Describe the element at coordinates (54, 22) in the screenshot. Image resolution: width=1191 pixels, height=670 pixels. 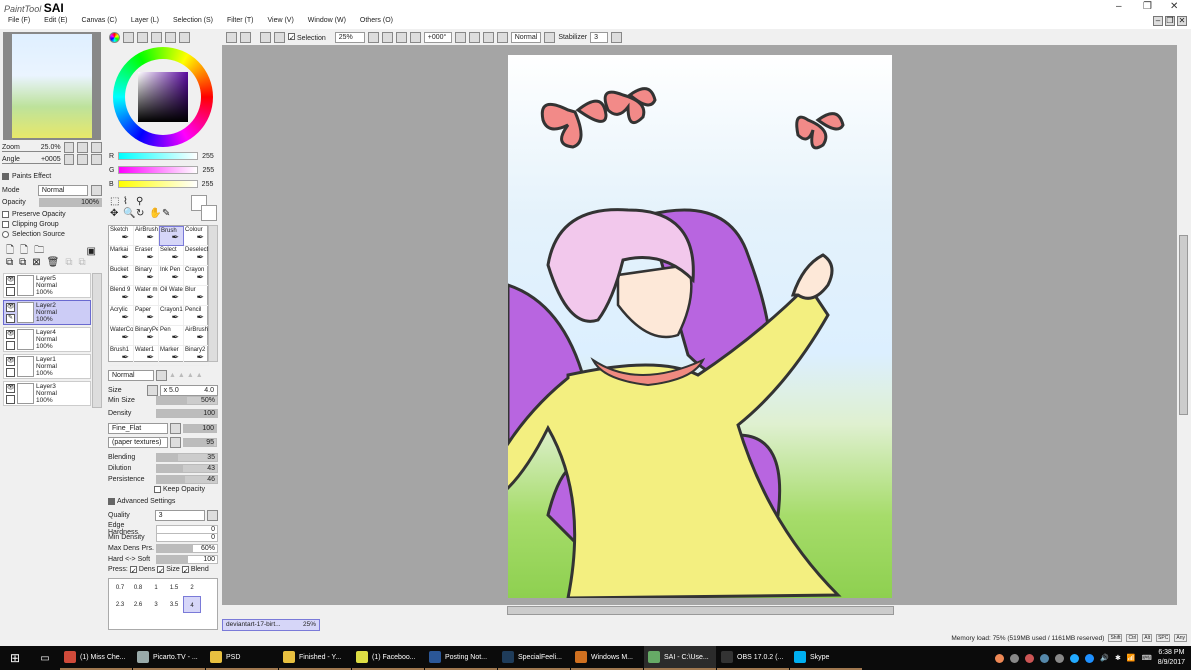
I see `menu-edit: Edit (E)` at that location.